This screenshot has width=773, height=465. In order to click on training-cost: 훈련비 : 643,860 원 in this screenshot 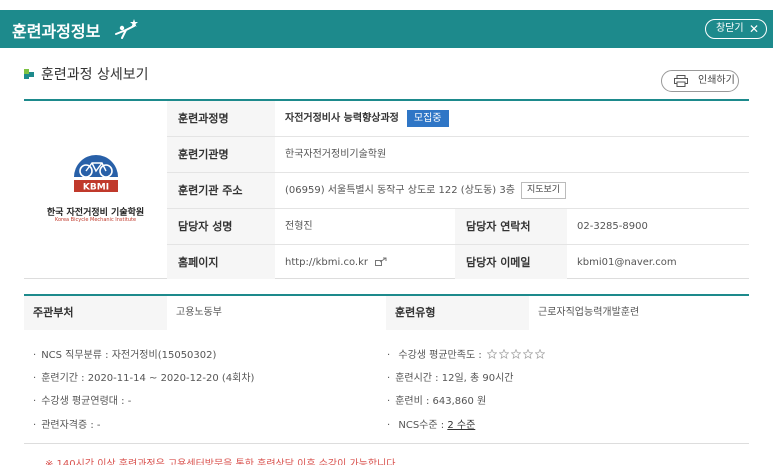, I will do `click(436, 399)`.